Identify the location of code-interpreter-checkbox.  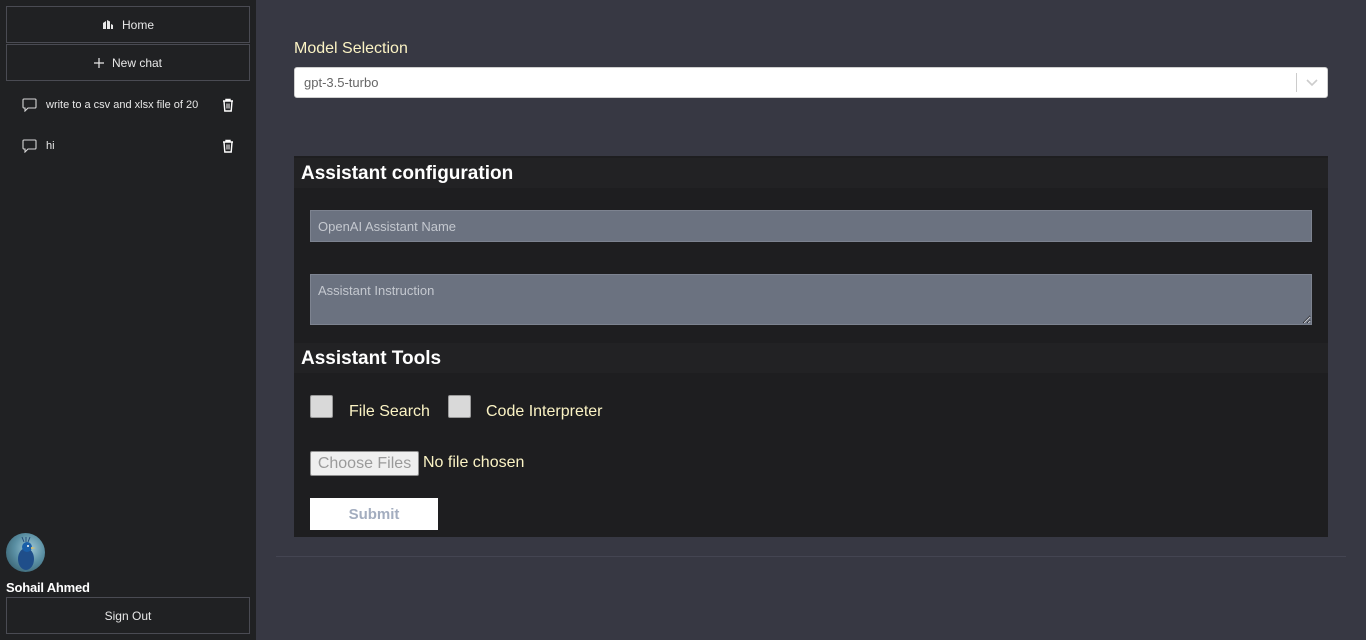
(459, 406).